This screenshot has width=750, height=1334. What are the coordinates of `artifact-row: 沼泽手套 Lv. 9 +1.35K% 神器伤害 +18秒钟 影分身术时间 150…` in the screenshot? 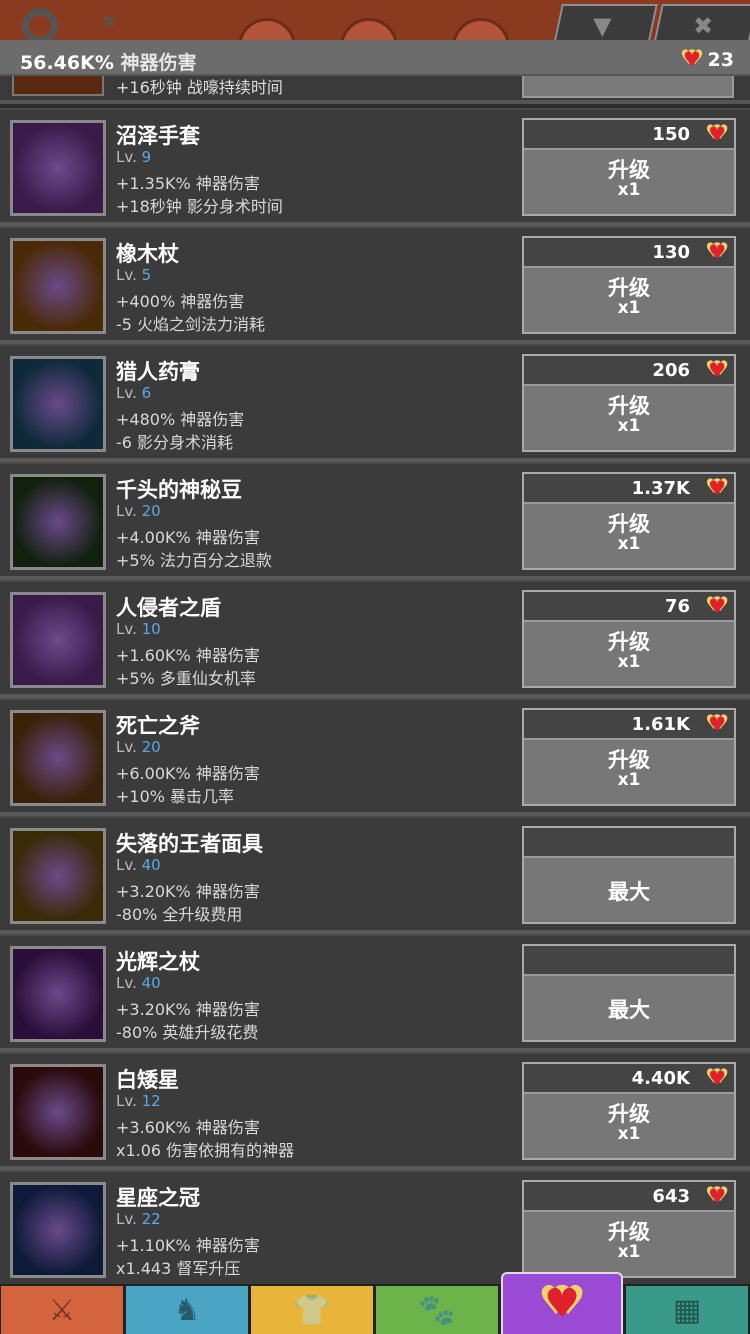 It's located at (375, 167).